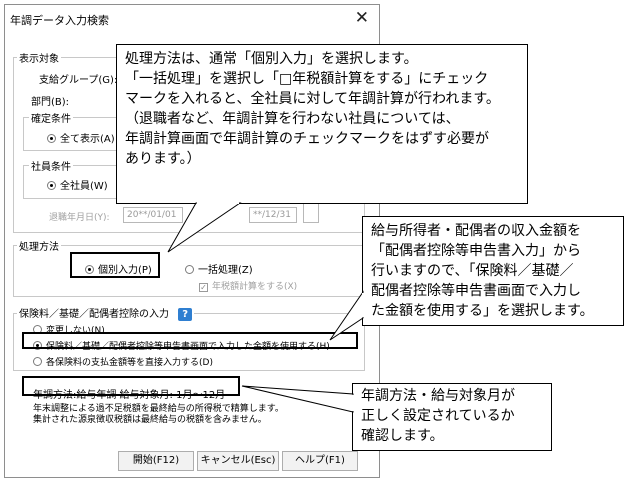 Image resolution: width=642 pixels, height=481 pixels. Describe the element at coordinates (297, 399) in the screenshot. I see `callout-3-pointer` at that location.